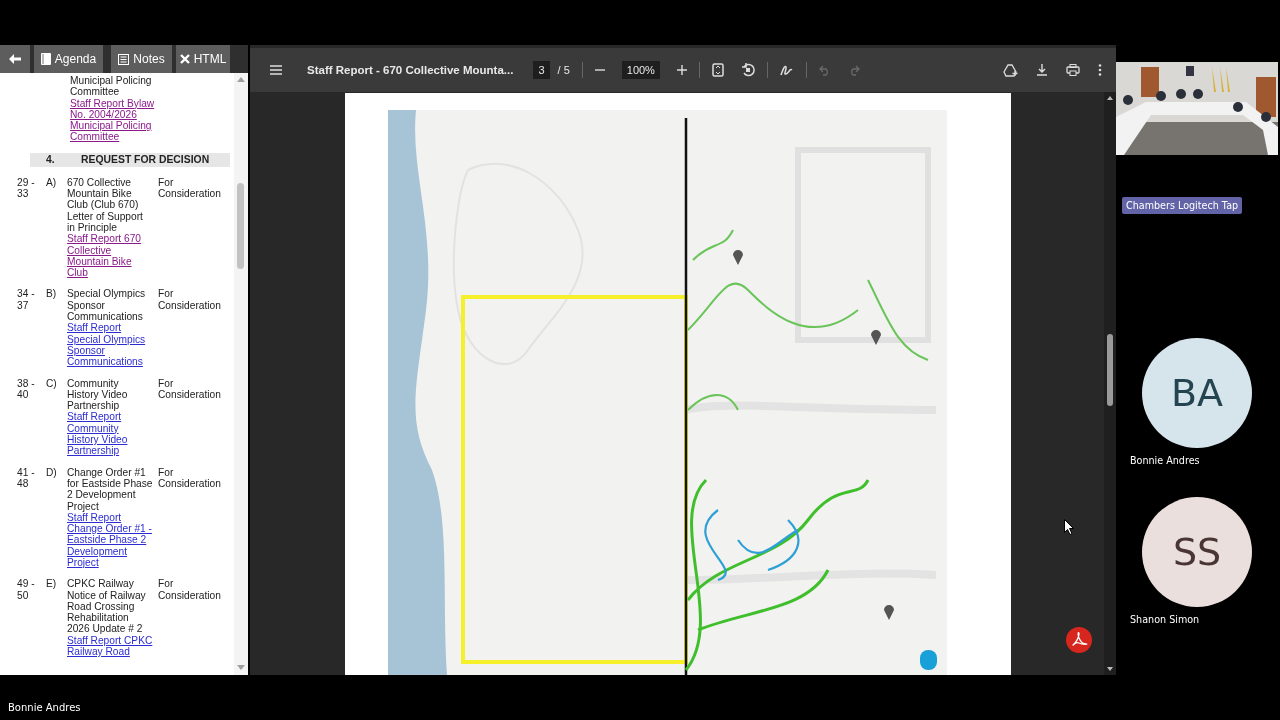 The height and width of the screenshot is (720, 1280). What do you see at coordinates (747, 70) in the screenshot?
I see `rotate-icon` at bounding box center [747, 70].